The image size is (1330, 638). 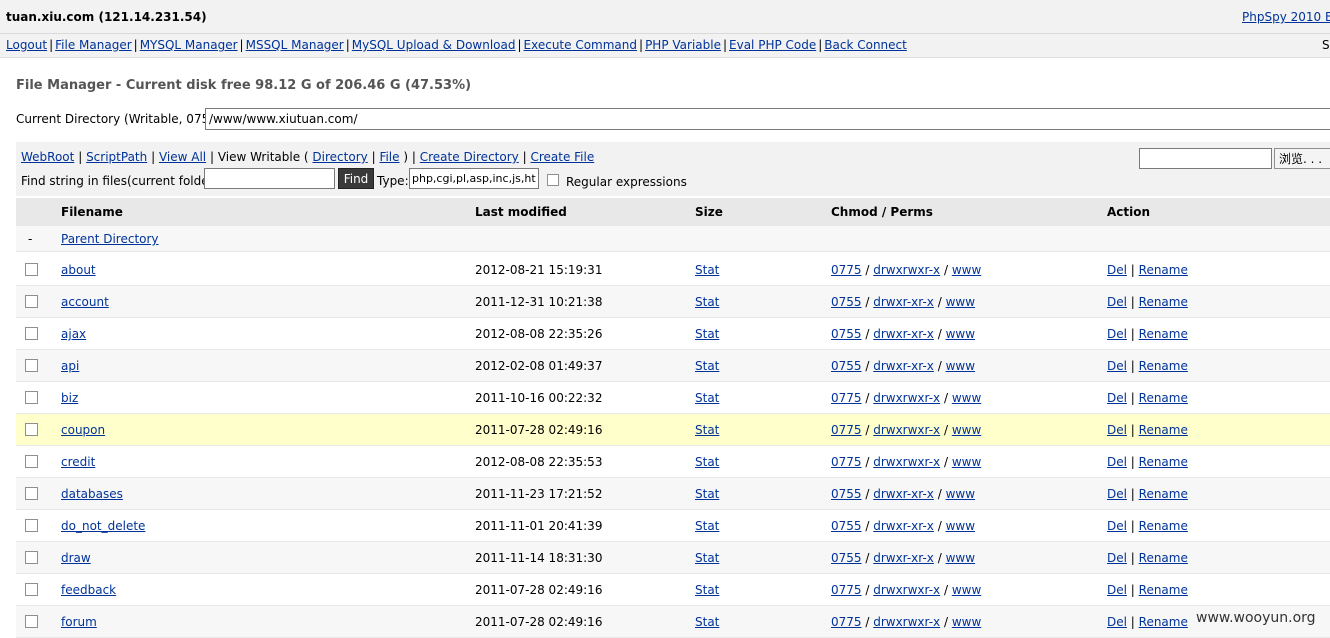 I want to click on brand-link: PhpSpy 2010 Bu, so click(x=1286, y=17).